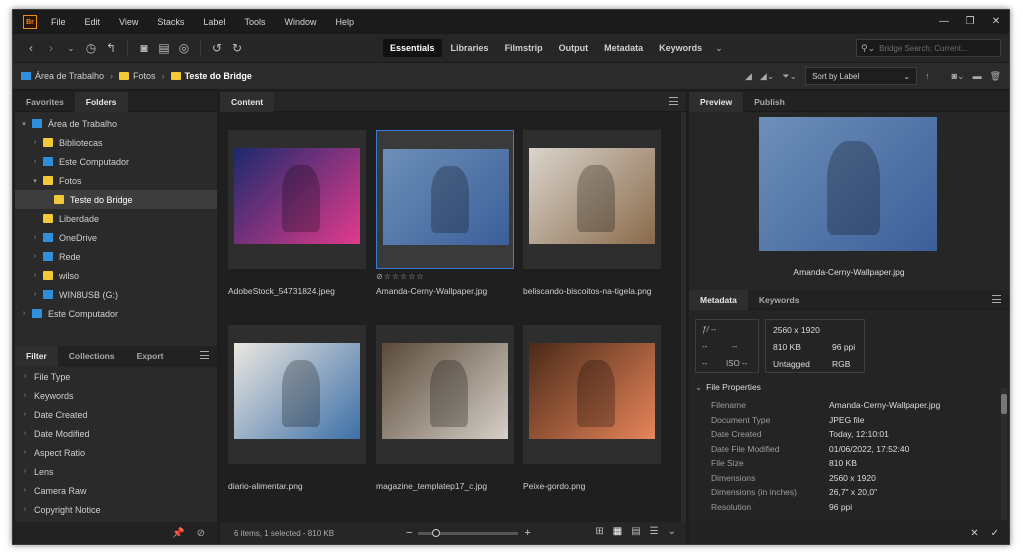 This screenshot has width=1023, height=556. What do you see at coordinates (247, 101) in the screenshot?
I see `tab-content: Content` at bounding box center [247, 101].